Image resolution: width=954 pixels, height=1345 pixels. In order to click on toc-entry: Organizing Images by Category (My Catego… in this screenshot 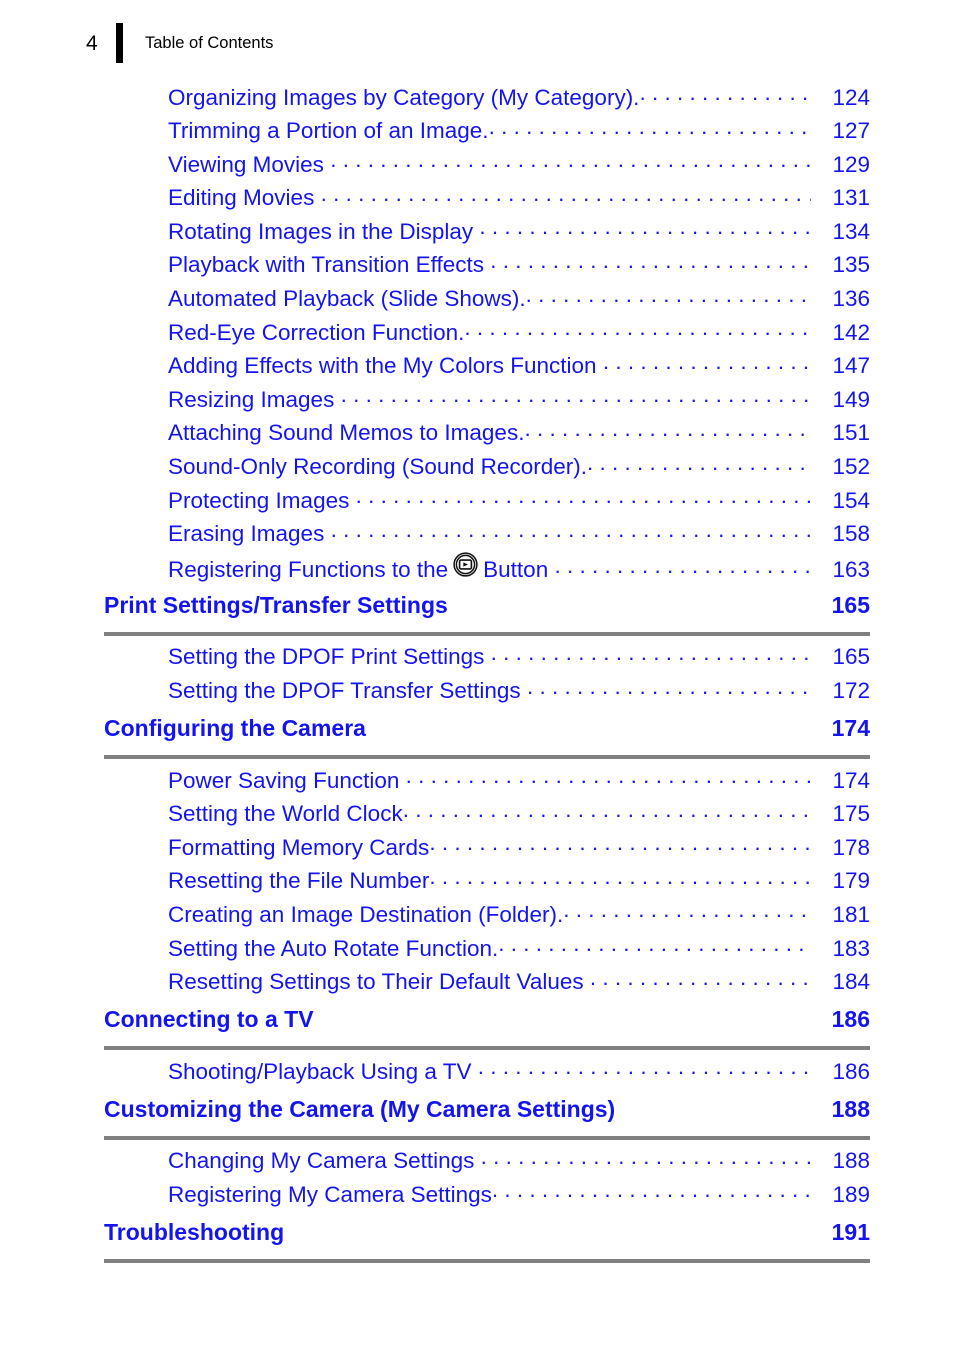, I will do `click(519, 99)`.